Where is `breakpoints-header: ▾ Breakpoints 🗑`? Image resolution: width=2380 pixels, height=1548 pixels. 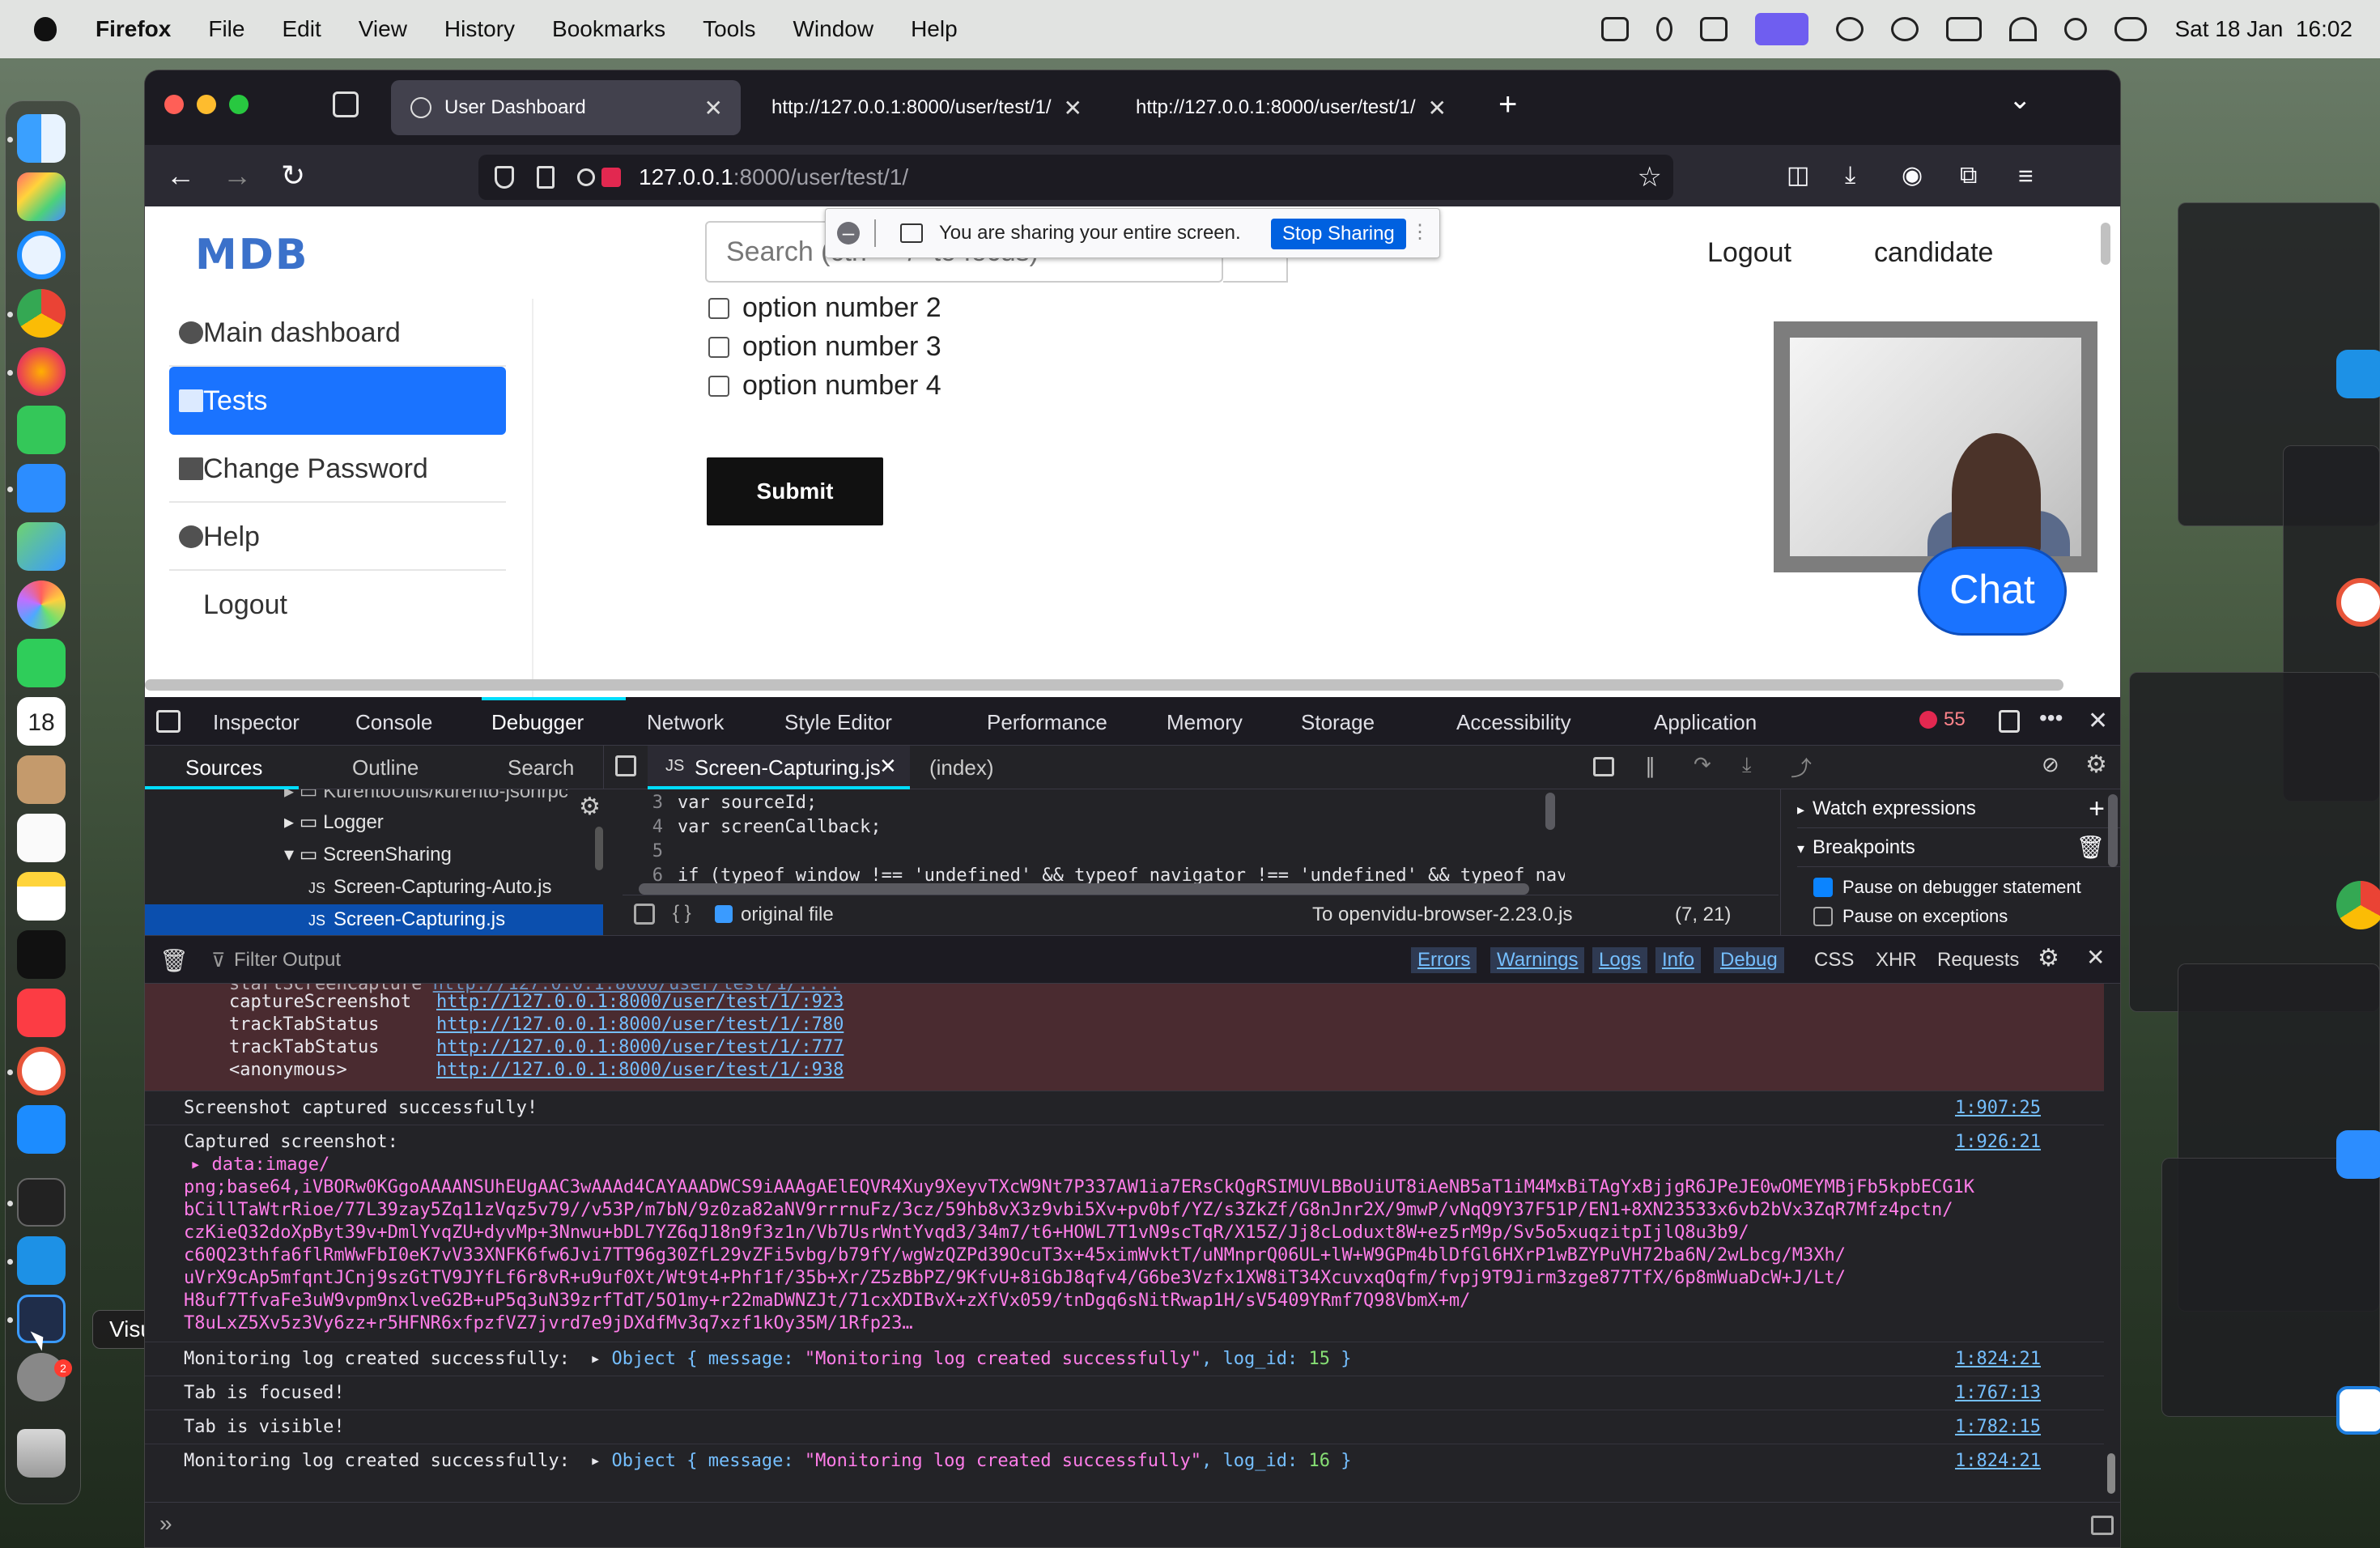 breakpoints-header: ▾ Breakpoints 🗑 is located at coordinates (1959, 848).